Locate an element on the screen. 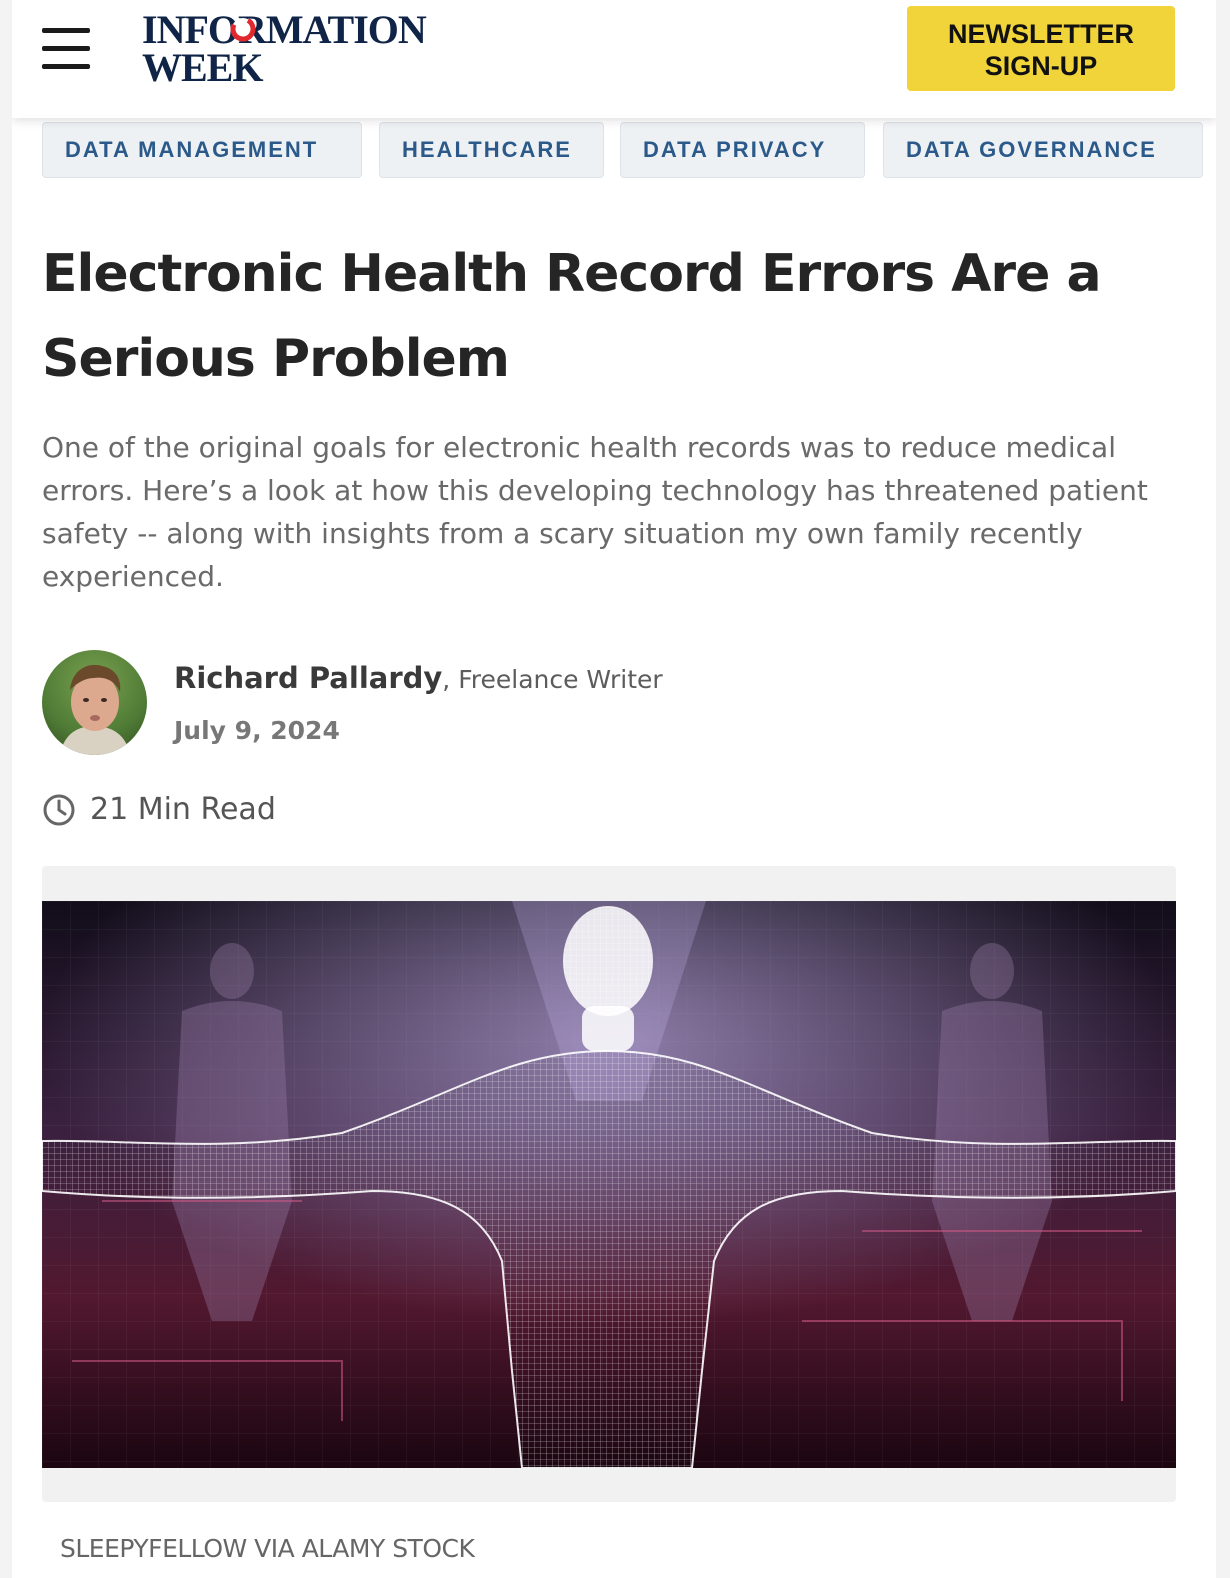 The image size is (1230, 1578). logo-ring-icon is located at coordinates (243, 29).